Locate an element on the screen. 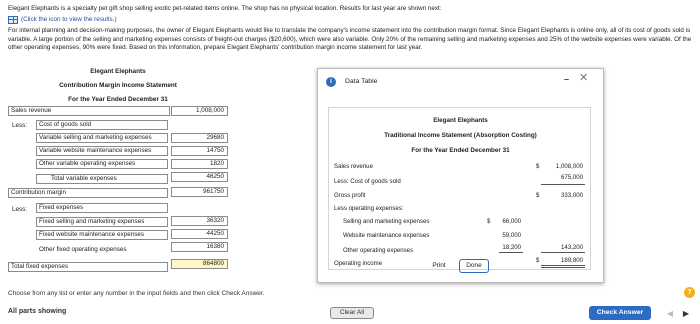 The height and width of the screenshot is (324, 700). parts-status: All parts showing is located at coordinates (37, 311).